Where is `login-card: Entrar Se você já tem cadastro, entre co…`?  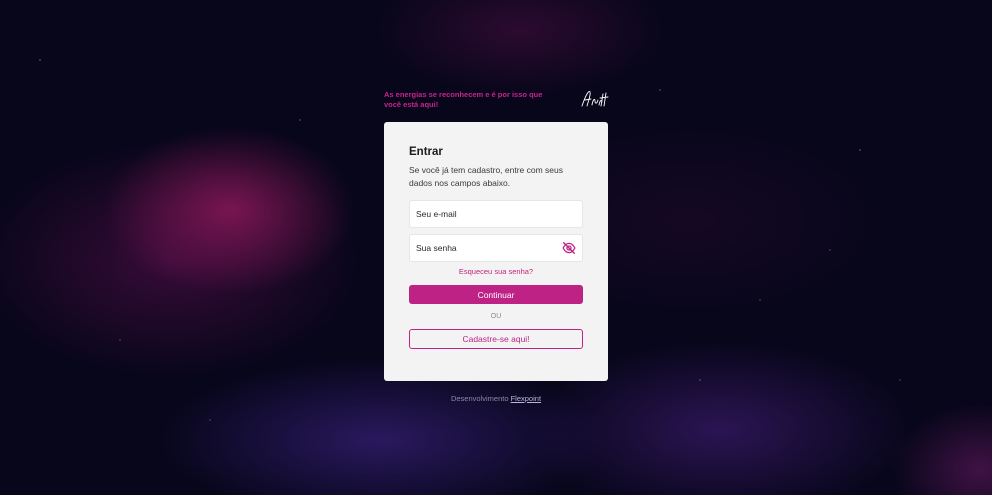 login-card: Entrar Se você já tem cadastro, entre co… is located at coordinates (496, 251).